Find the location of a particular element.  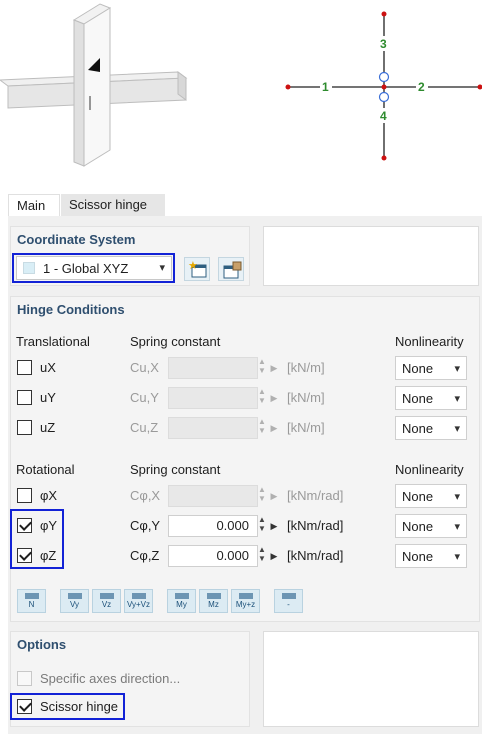

phiy-nonlinearity-select: None ▾ is located at coordinates (431, 526).